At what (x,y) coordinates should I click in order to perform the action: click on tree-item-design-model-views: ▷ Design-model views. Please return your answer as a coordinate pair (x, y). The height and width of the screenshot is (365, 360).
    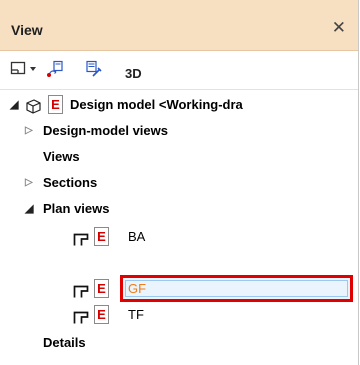
    Looking at the image, I should click on (179, 131).